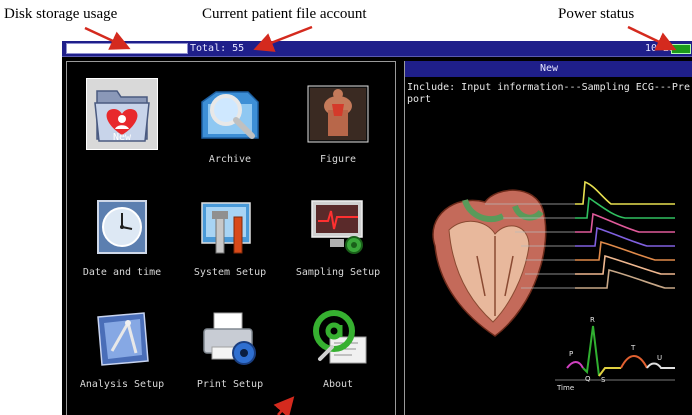 The width and height of the screenshot is (692, 415). I want to click on menu-tile-date-time: Date and time, so click(122, 236).